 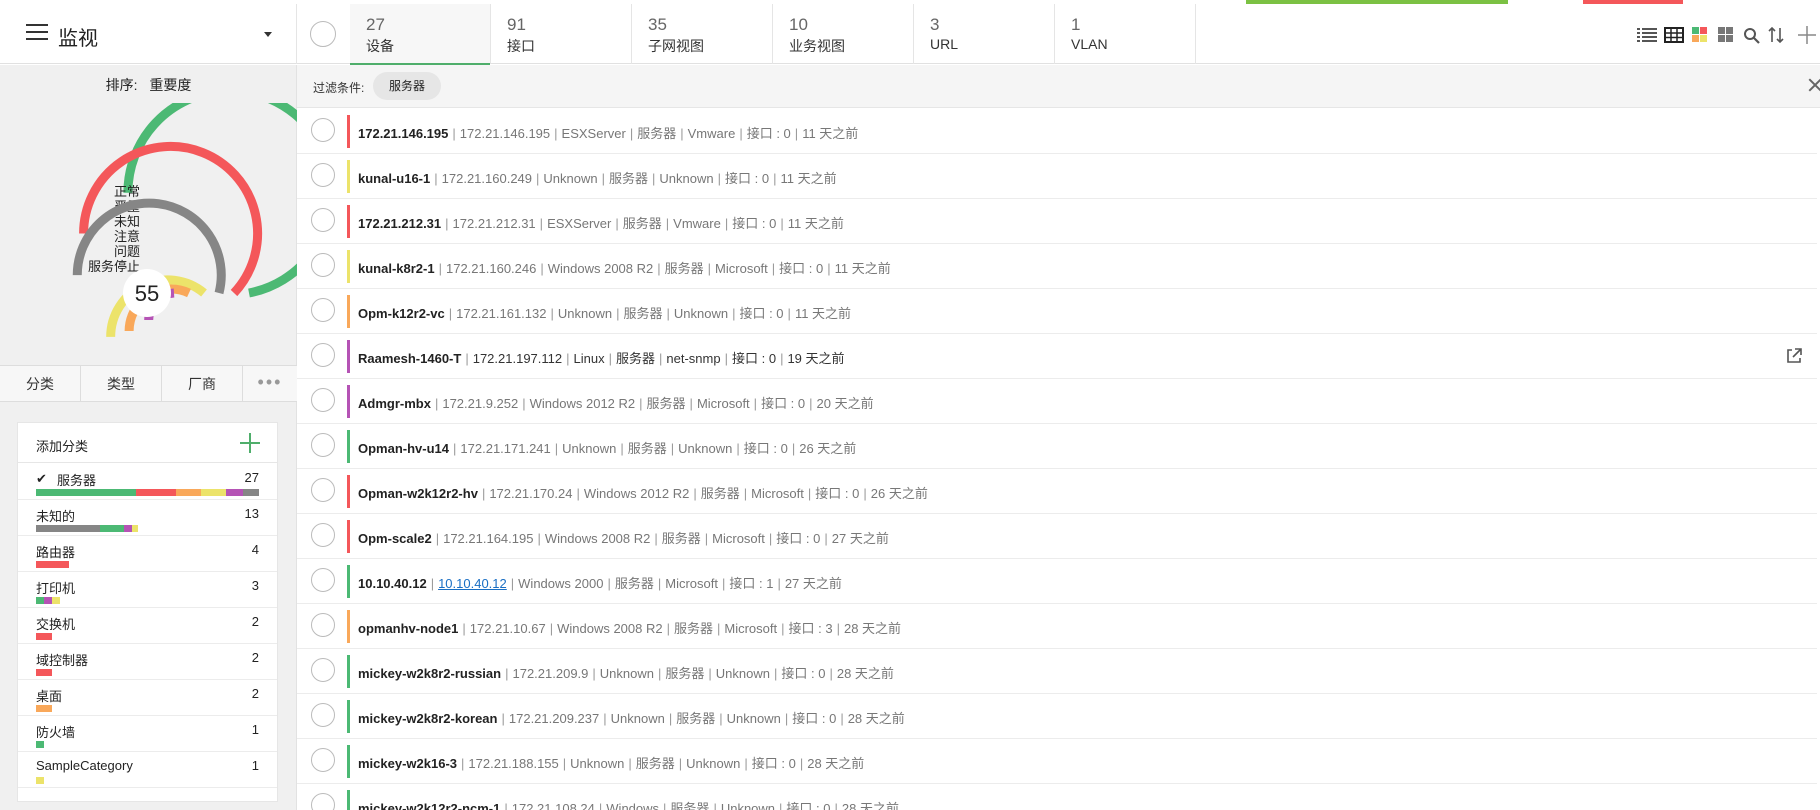 I want to click on device-name: Opman-hv-u14, so click(x=403, y=448).